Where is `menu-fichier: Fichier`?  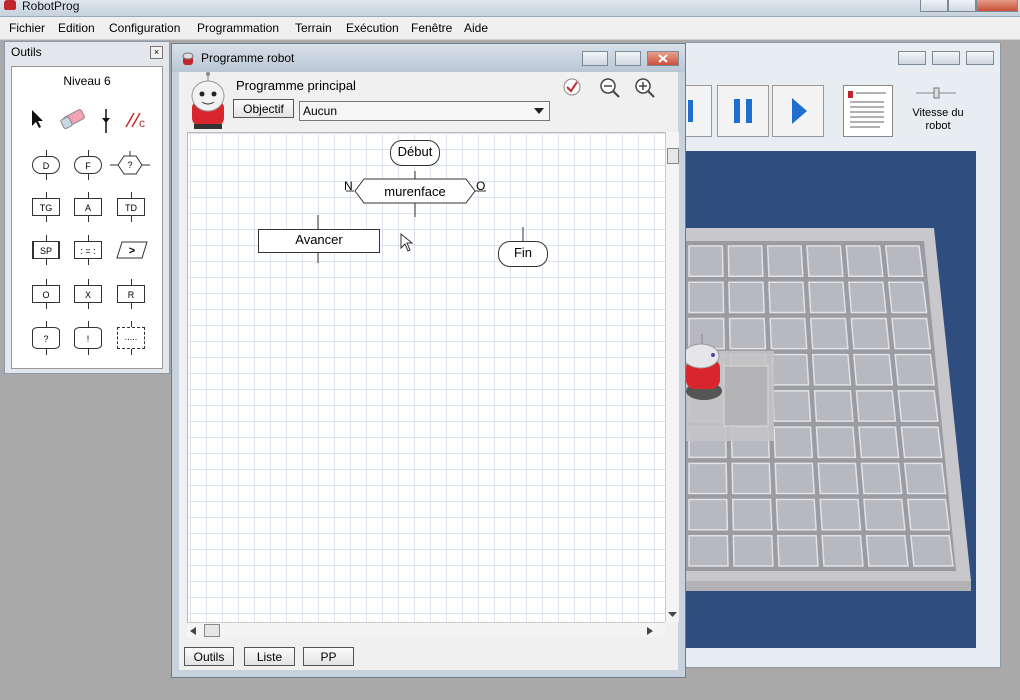 menu-fichier: Fichier is located at coordinates (27, 28).